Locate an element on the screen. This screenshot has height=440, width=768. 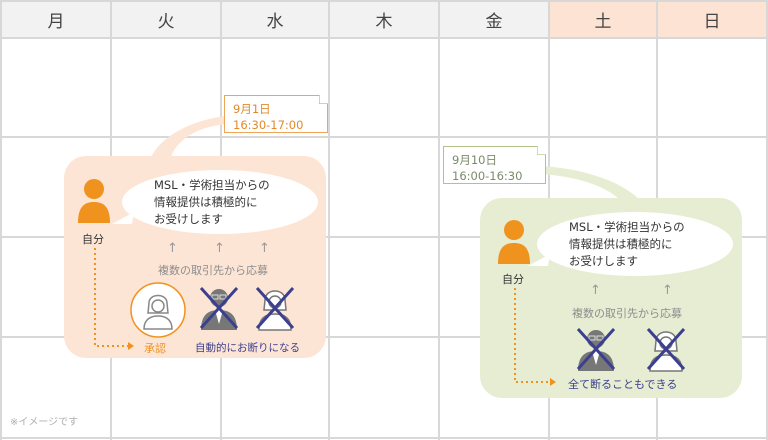
decline-connector-arrow is located at coordinates (535, 337).